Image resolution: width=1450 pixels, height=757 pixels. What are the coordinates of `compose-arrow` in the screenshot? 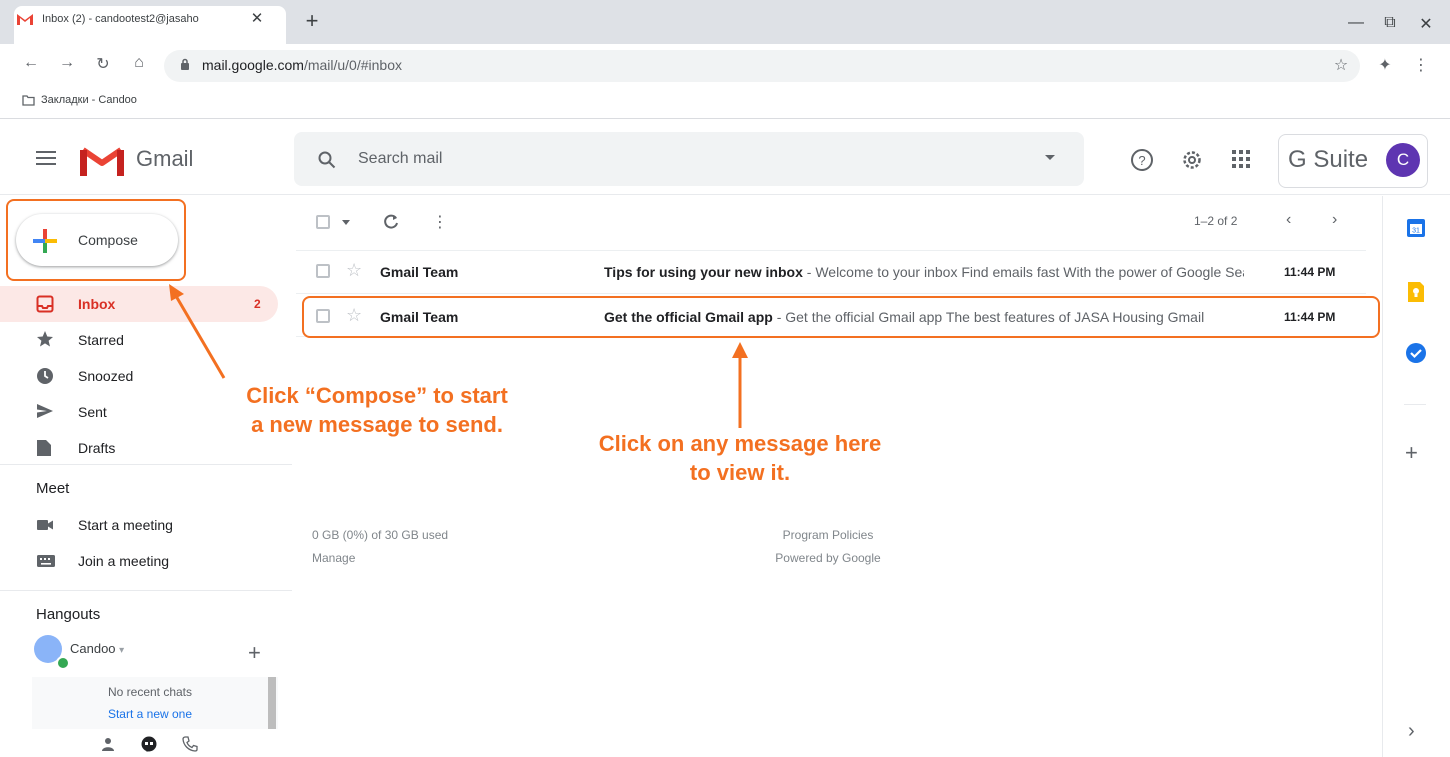 It's located at (197, 331).